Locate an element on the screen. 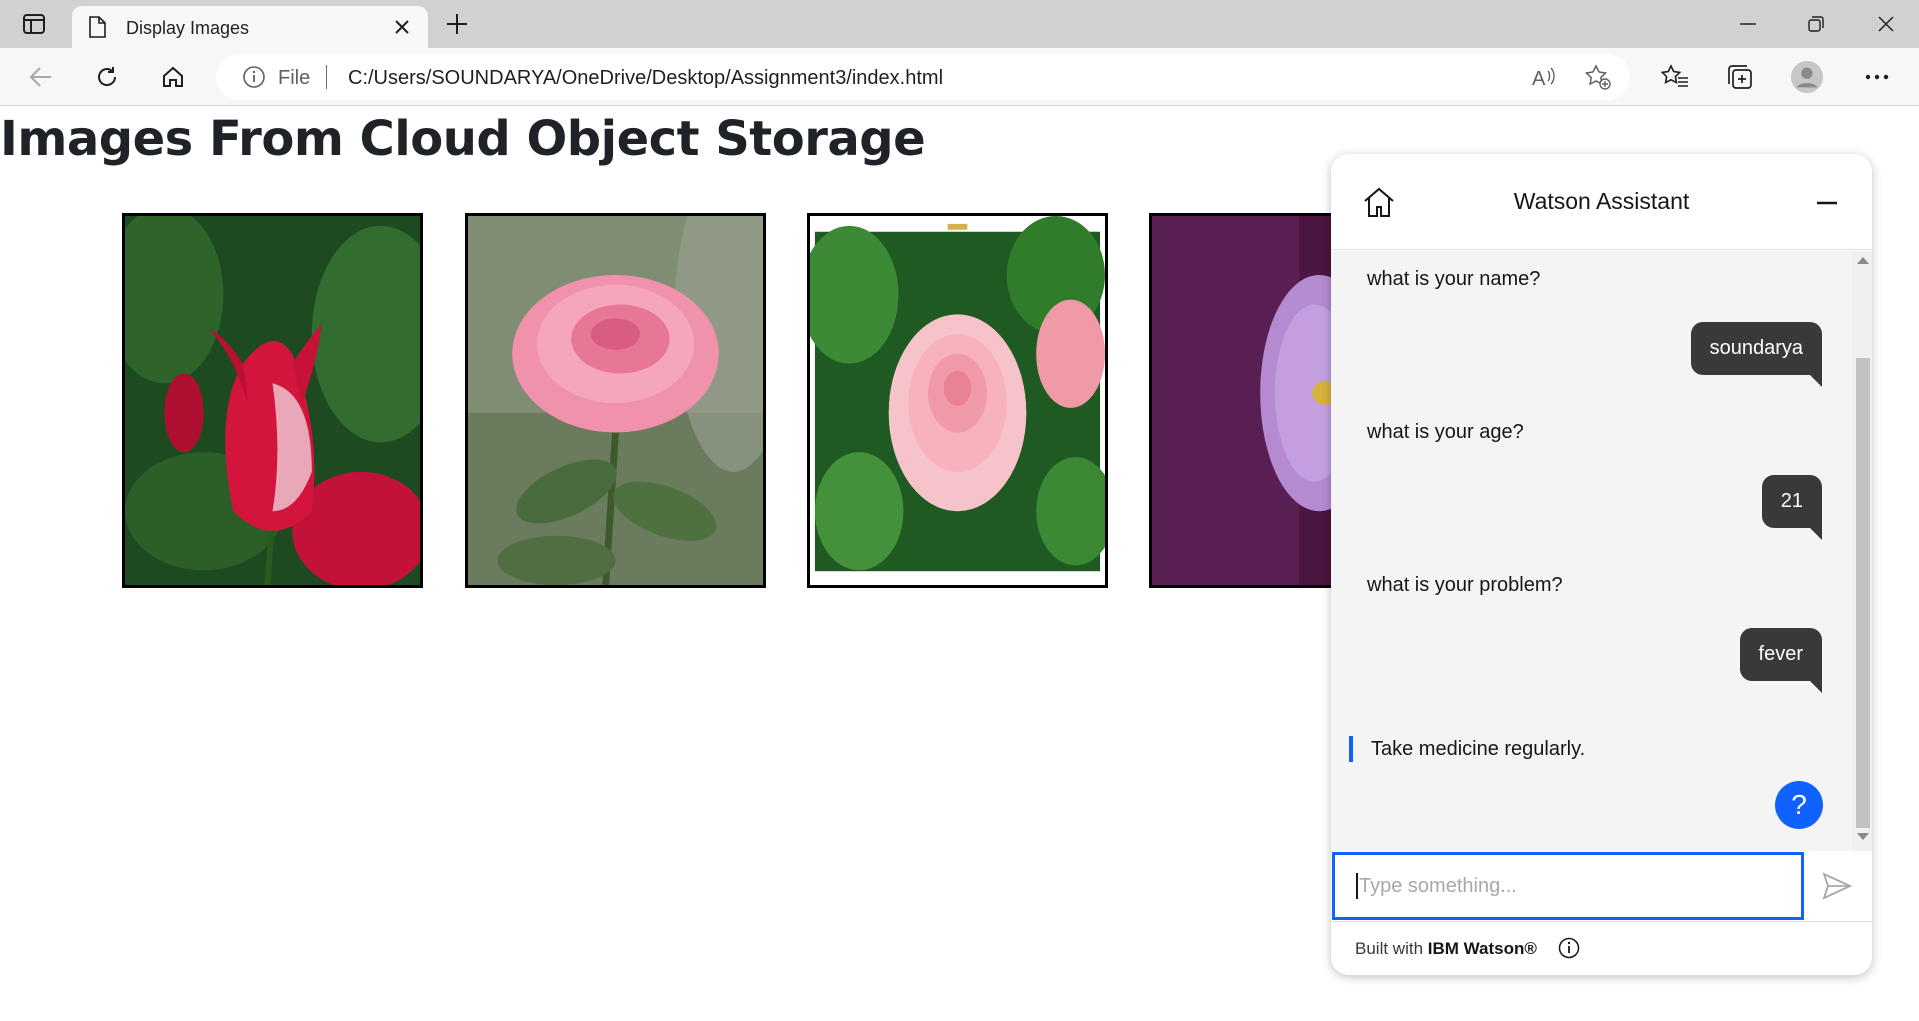 Image resolution: width=1919 pixels, height=1021 pixels. chat-scrollbar is located at coordinates (1862, 551).